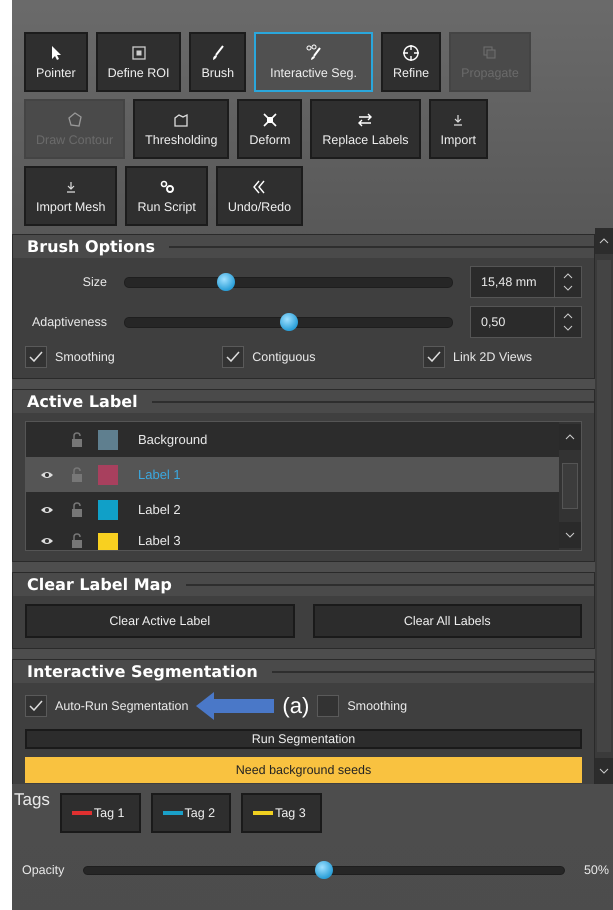 This screenshot has height=910, width=613. I want to click on label-name: Label 1, so click(159, 474).